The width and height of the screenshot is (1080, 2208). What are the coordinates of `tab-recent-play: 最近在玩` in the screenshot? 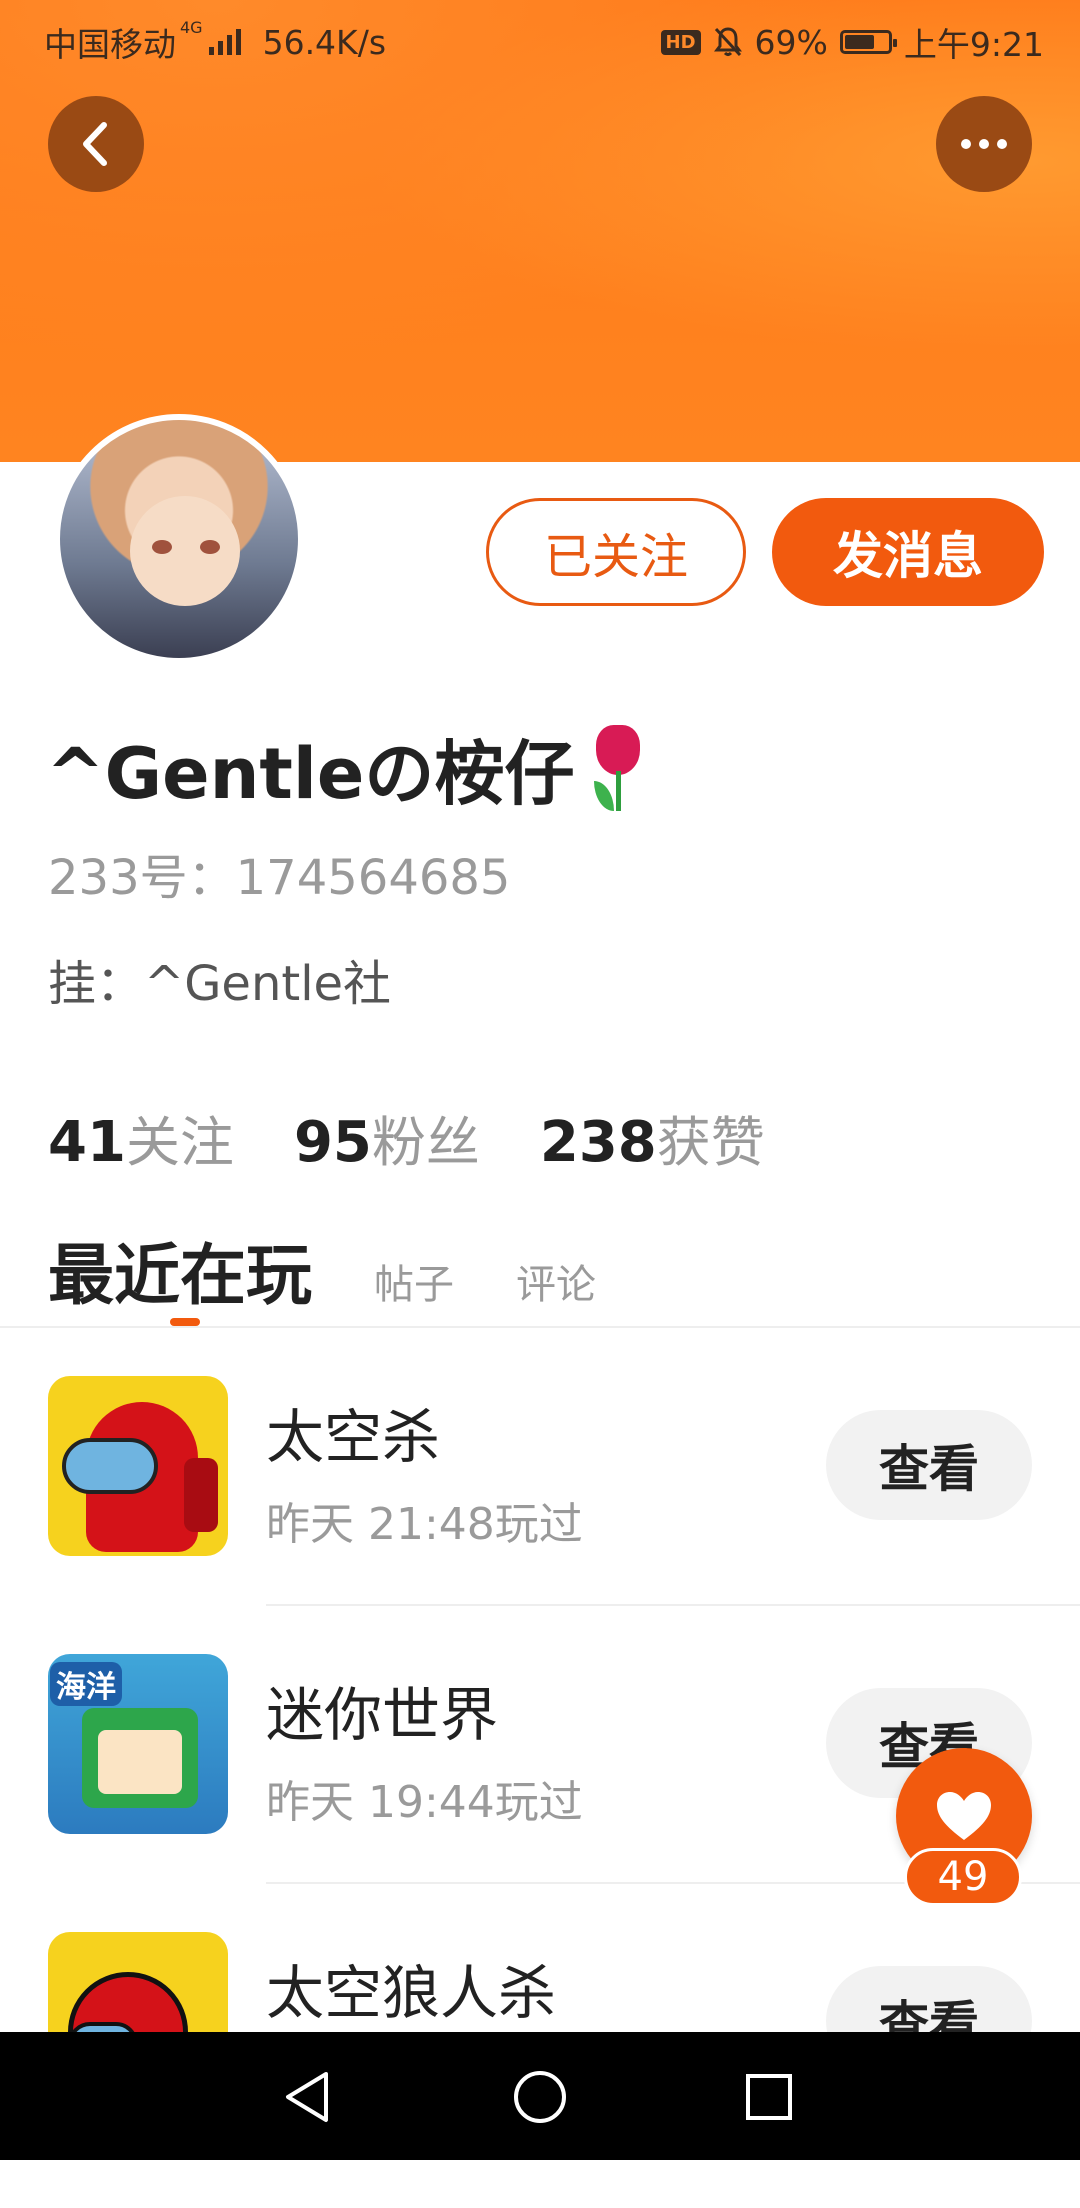 It's located at (180, 1270).